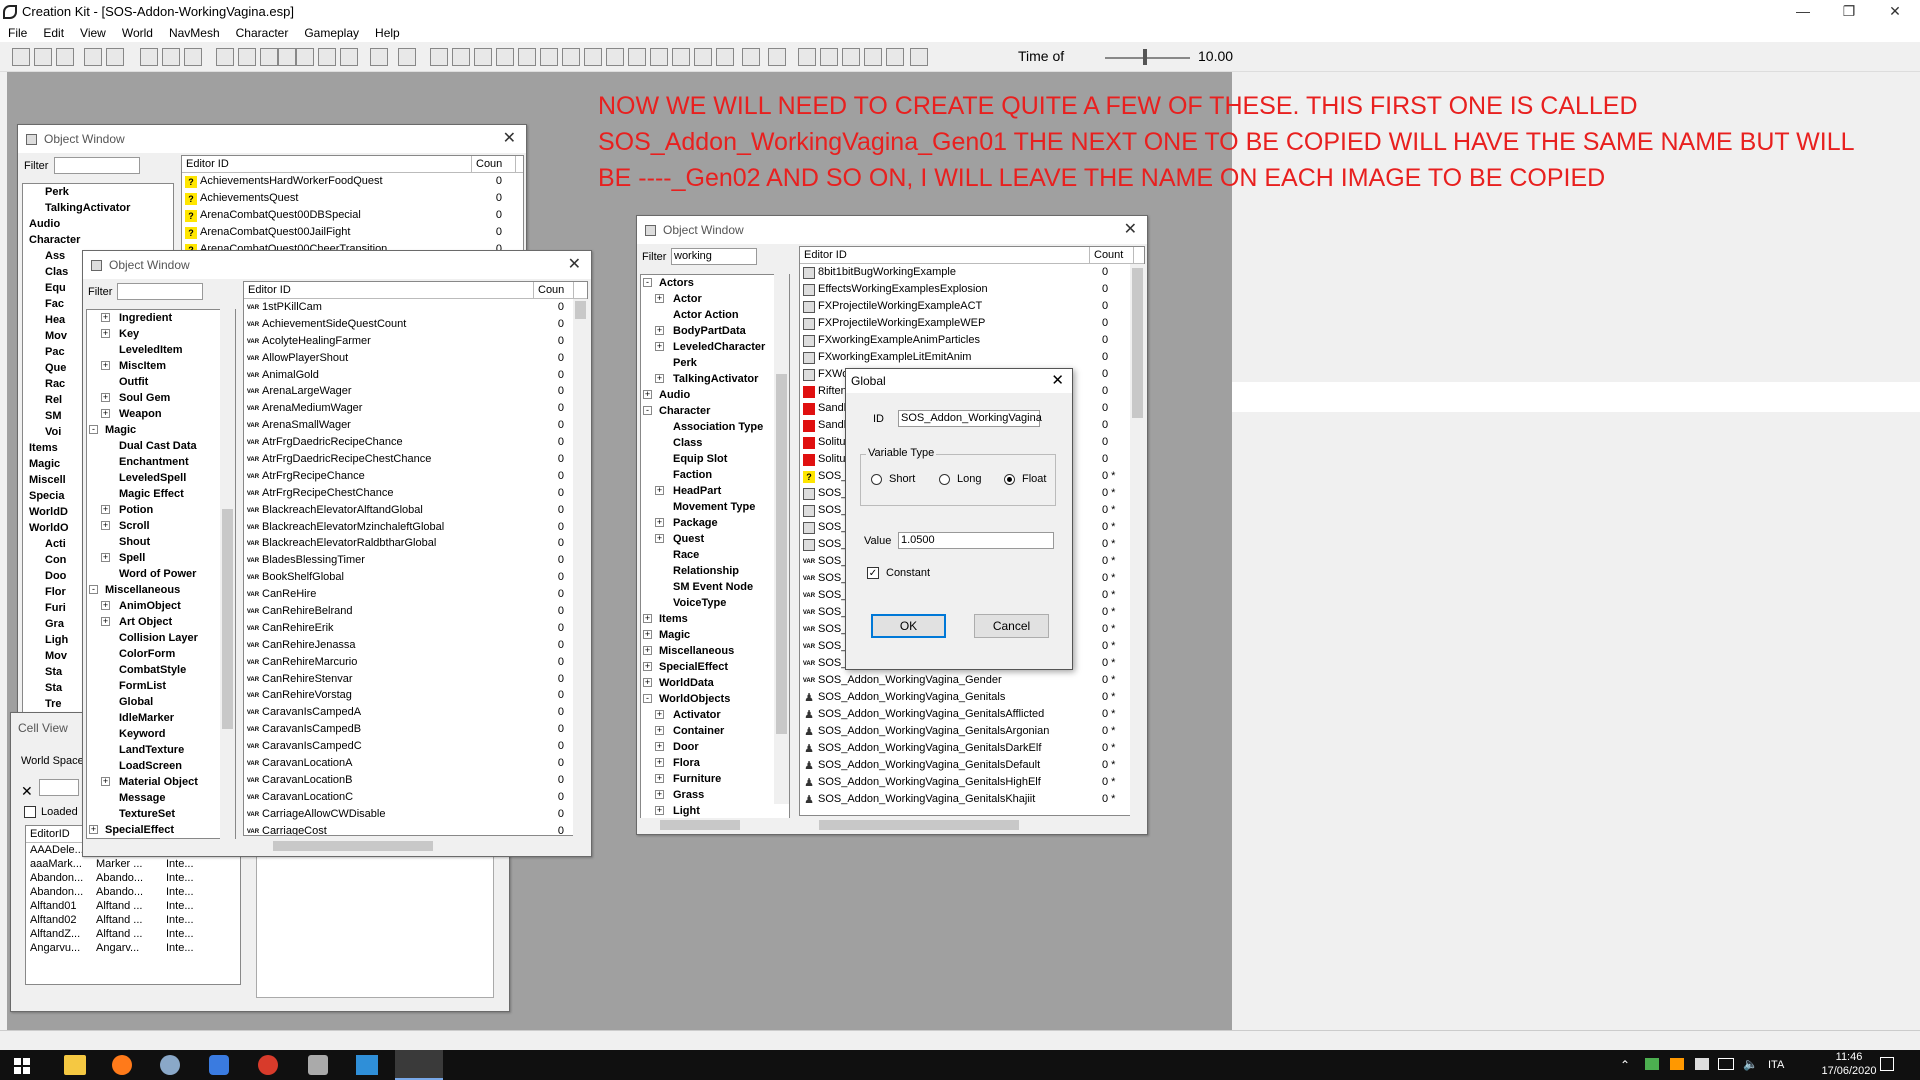 The width and height of the screenshot is (1920, 1080). I want to click on tree-item: ColorForm, so click(161, 654).